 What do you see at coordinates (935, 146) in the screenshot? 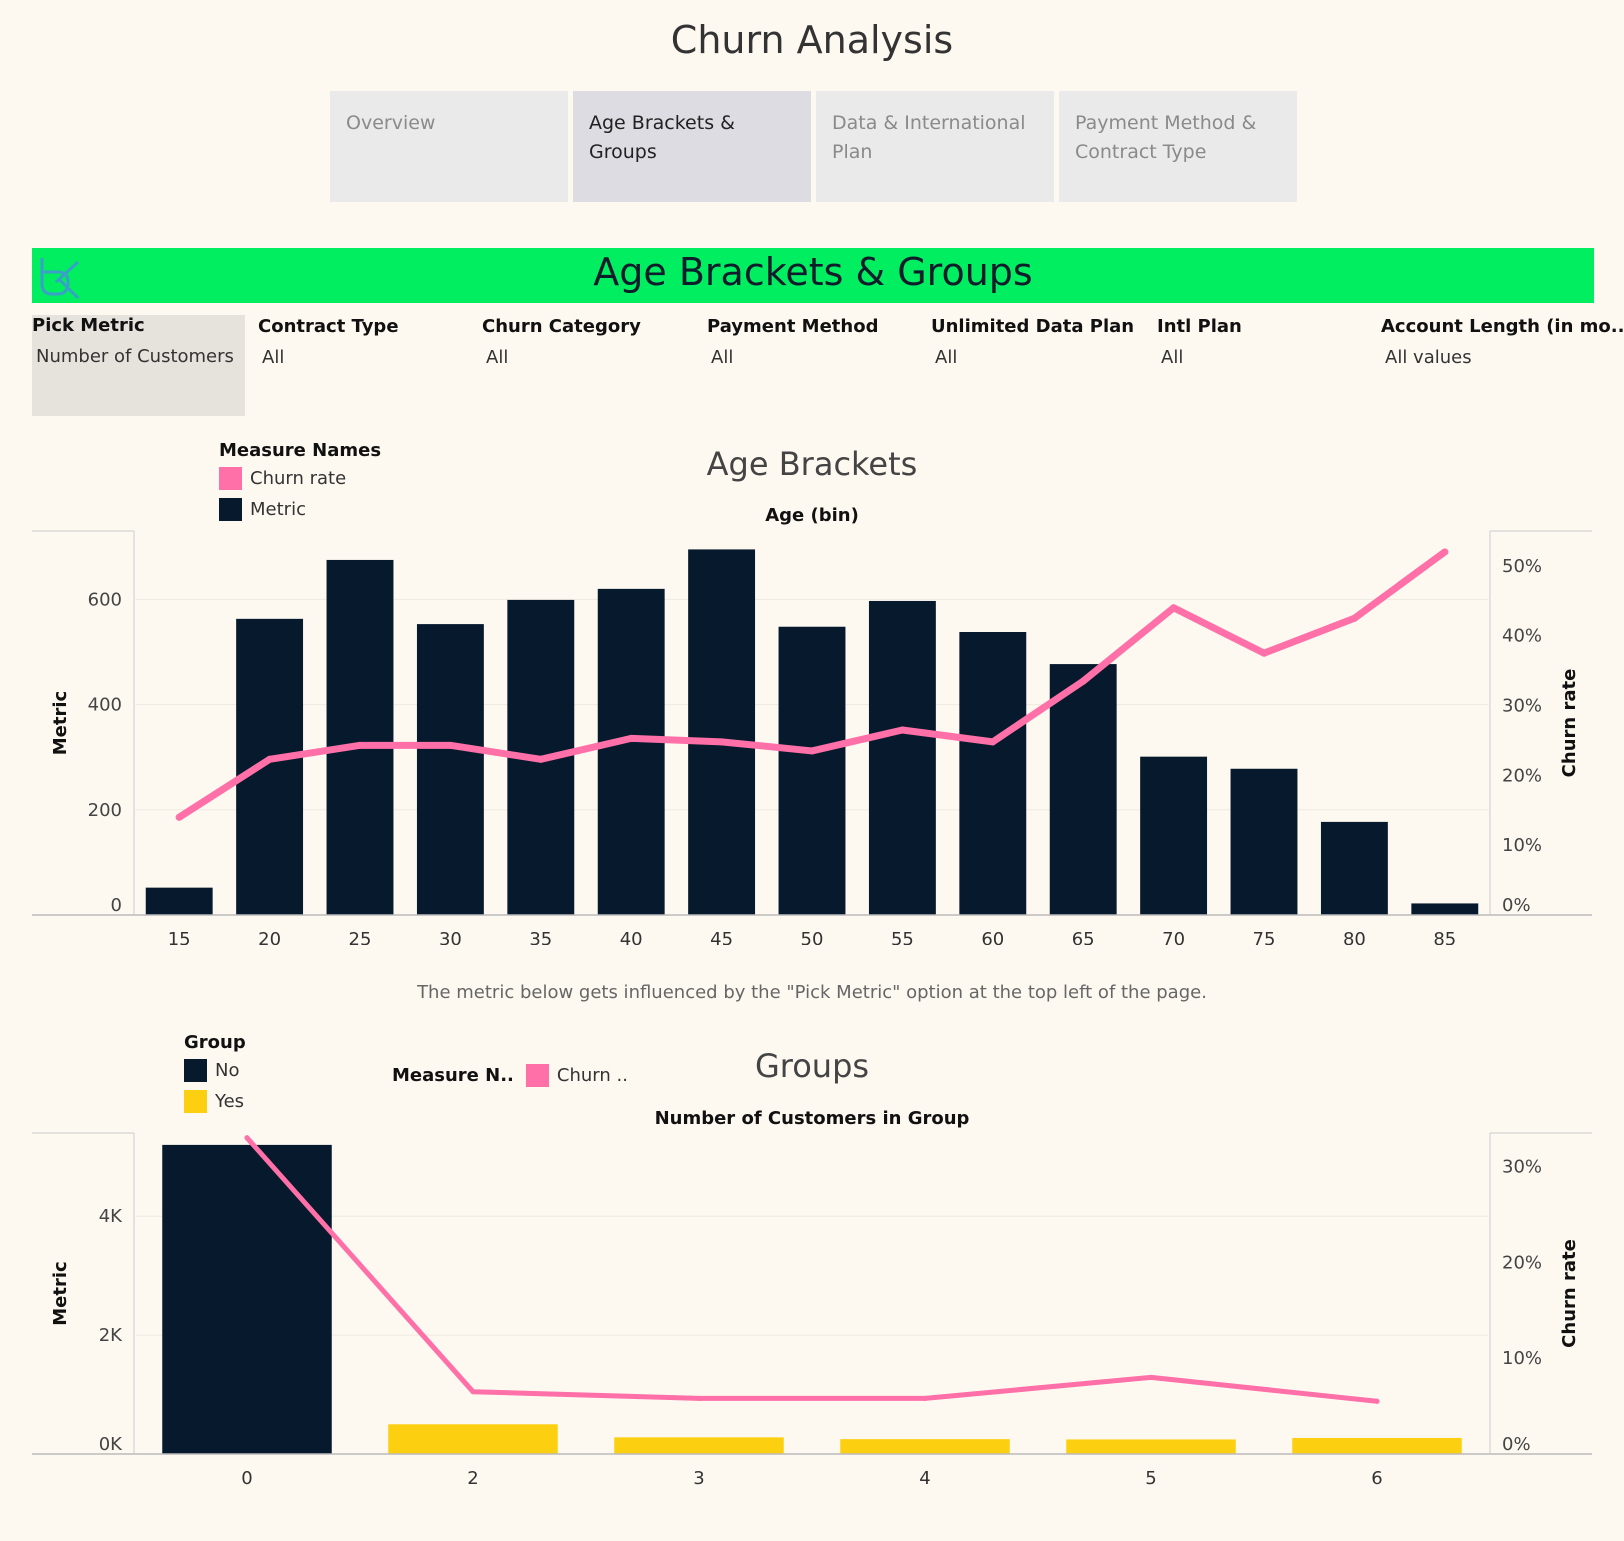
I see `tab-data-international-plan: Data & International Plan` at bounding box center [935, 146].